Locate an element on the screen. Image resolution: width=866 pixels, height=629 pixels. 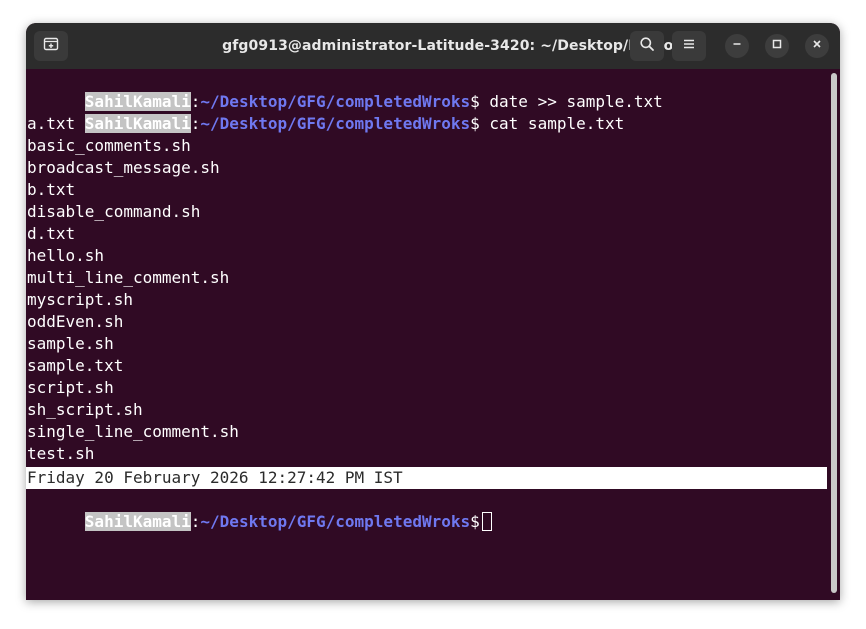
minimize-icon is located at coordinates (737, 46).